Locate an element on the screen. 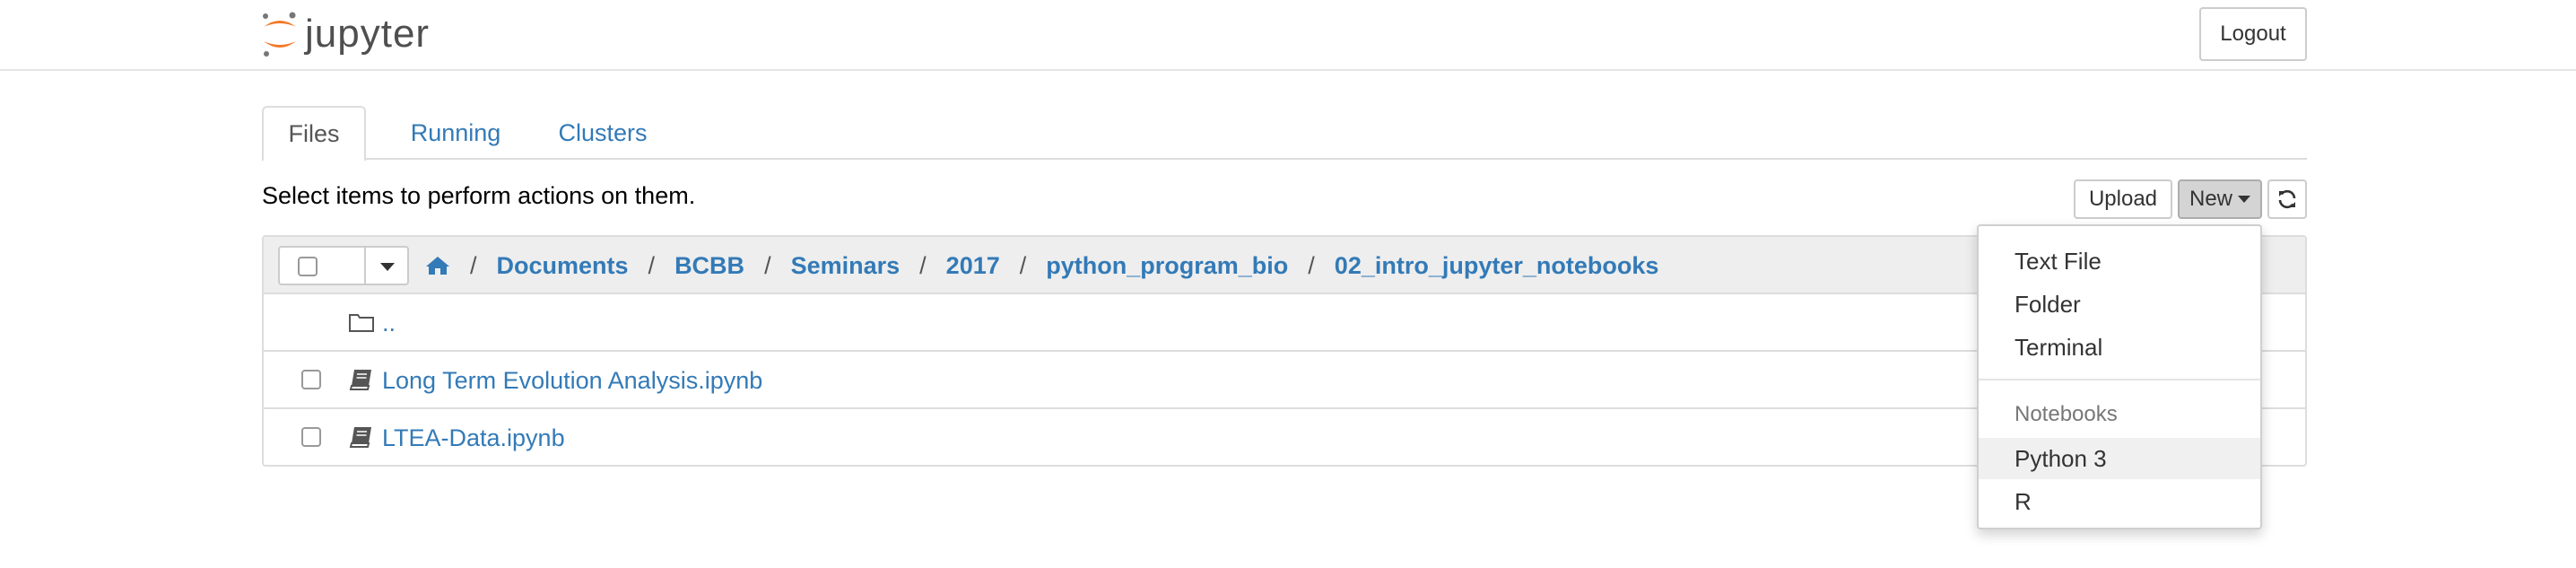 Image resolution: width=2576 pixels, height=568 pixels. tab-clusters: Clusters is located at coordinates (602, 133).